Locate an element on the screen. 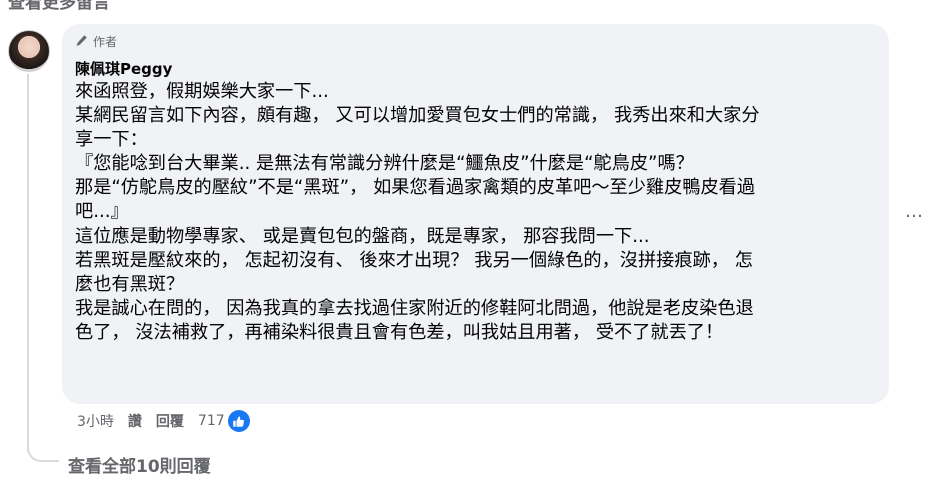  view-more-comments-partial: 查看更多留言 is located at coordinates (59, 6).